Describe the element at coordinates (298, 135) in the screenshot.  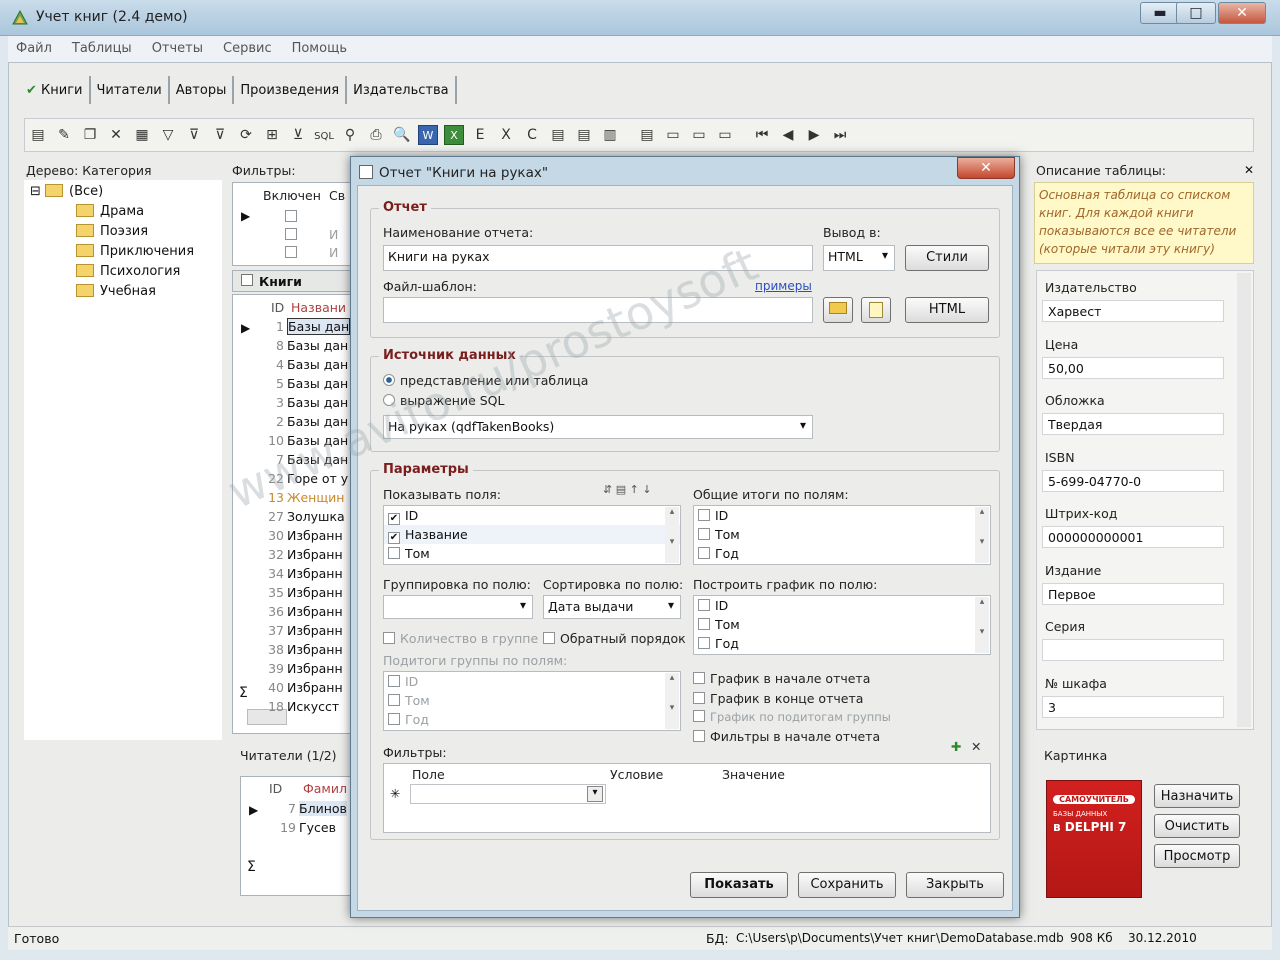
I see `filter-apply-icon: ⊻` at that location.